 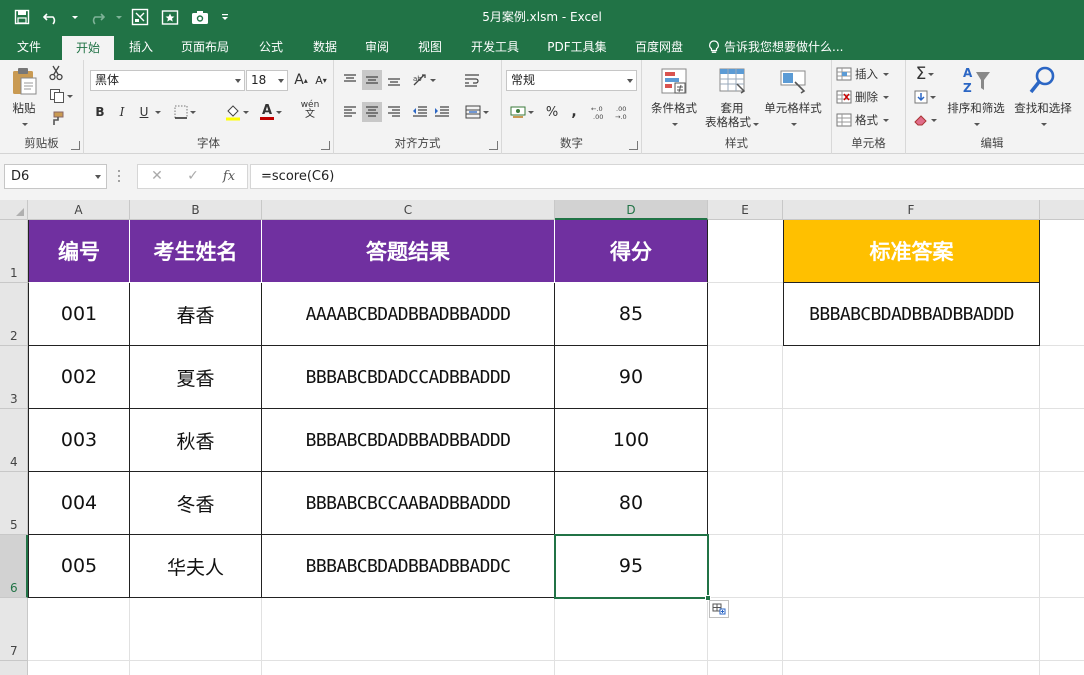 What do you see at coordinates (271, 47) in the screenshot?
I see `tab-formulas: 公式` at bounding box center [271, 47].